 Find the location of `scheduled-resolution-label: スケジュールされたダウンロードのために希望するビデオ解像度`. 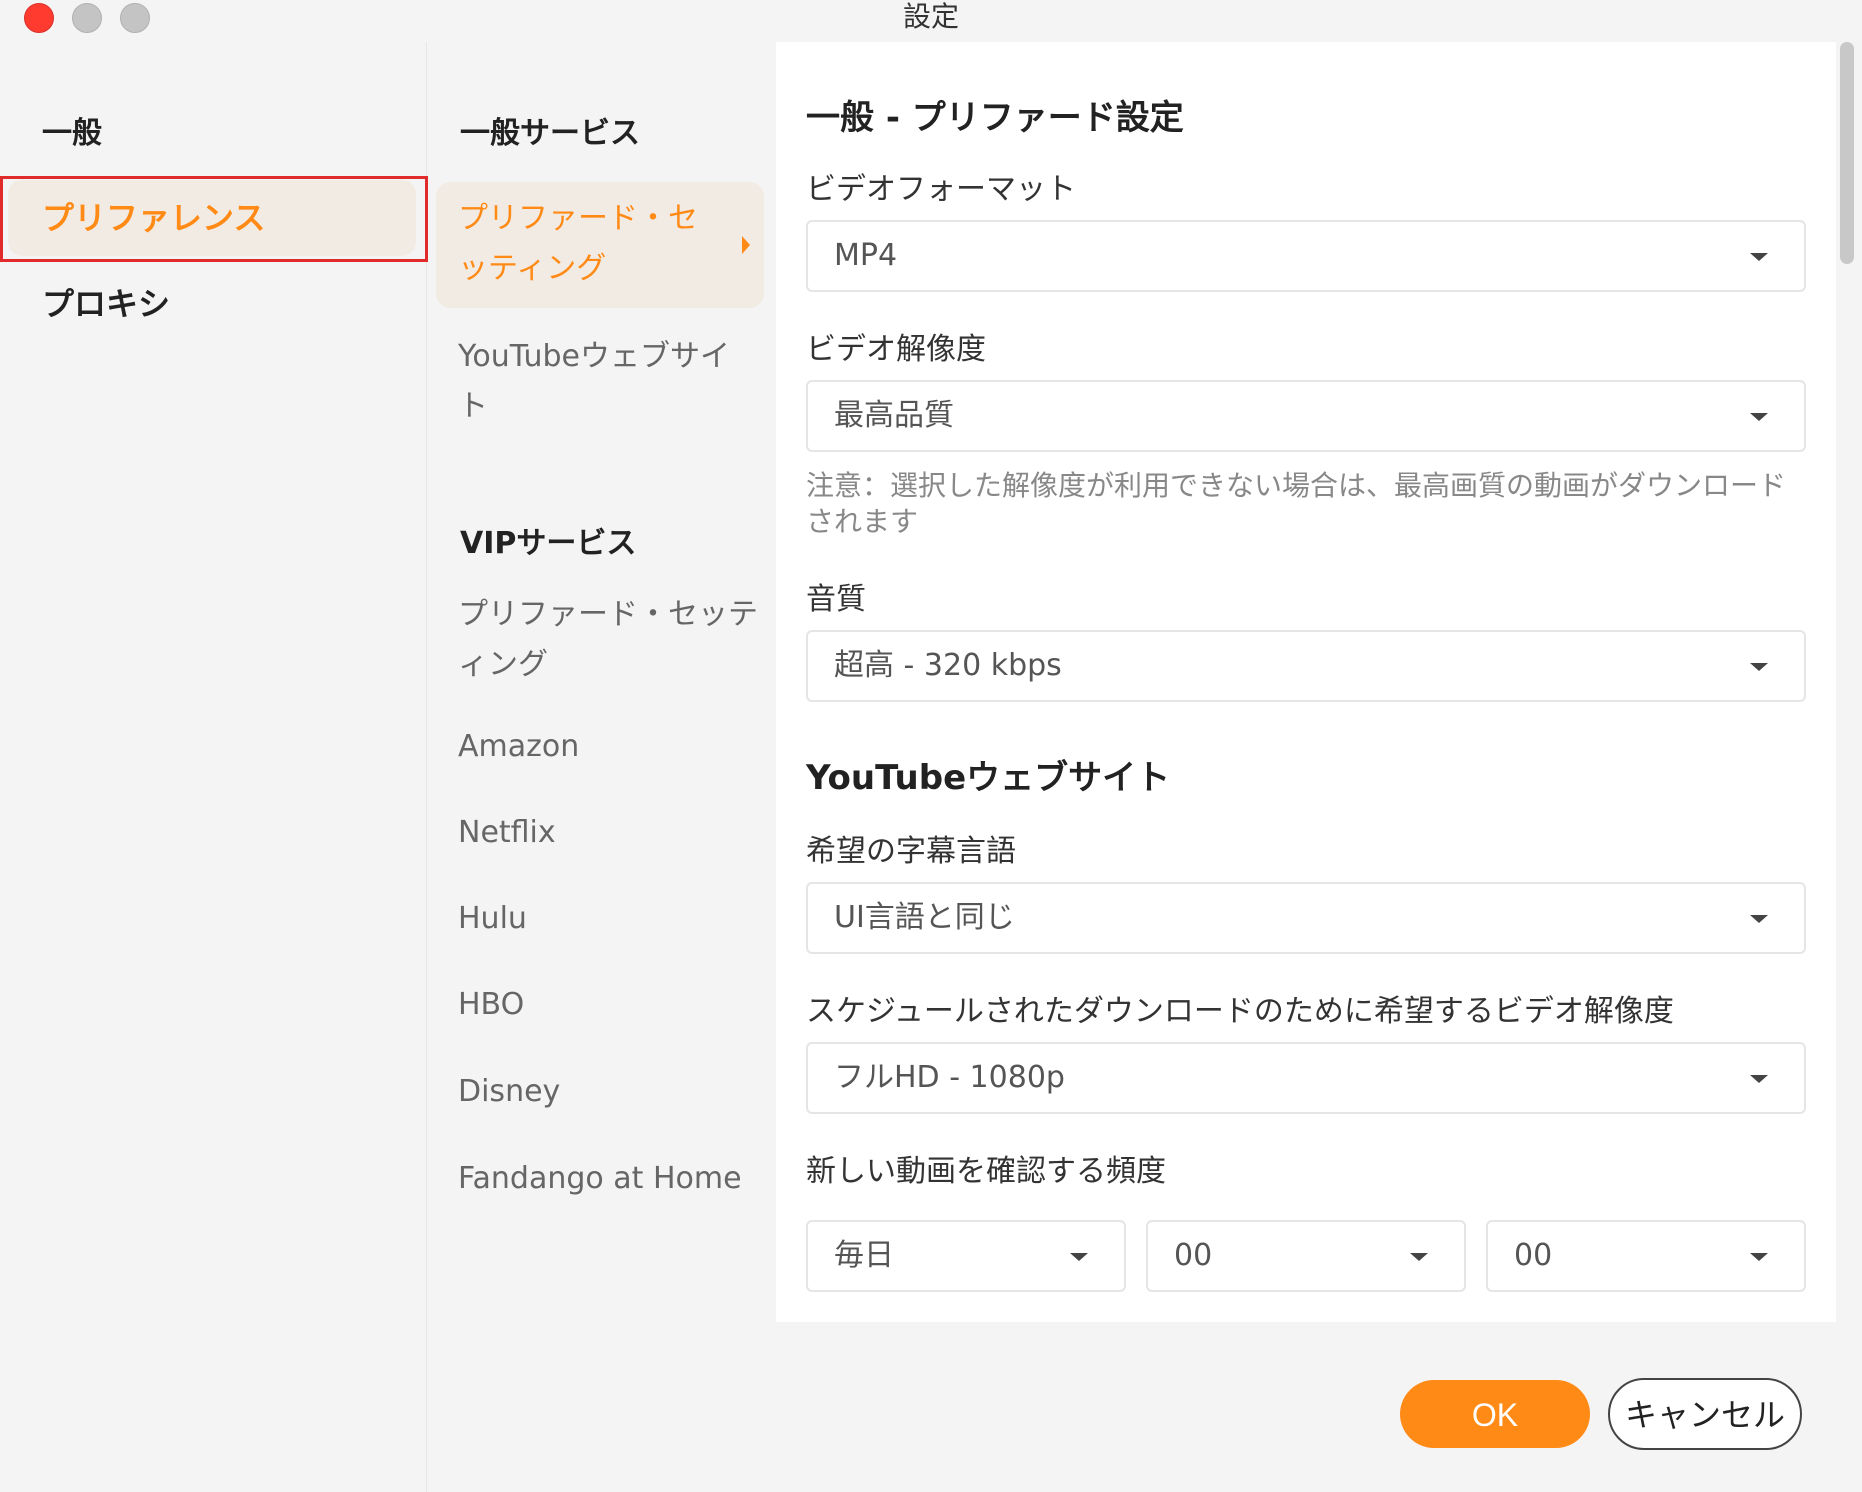

scheduled-resolution-label: スケジュールされたダウンロードのために希望するビデオ解像度 is located at coordinates (1240, 1011).